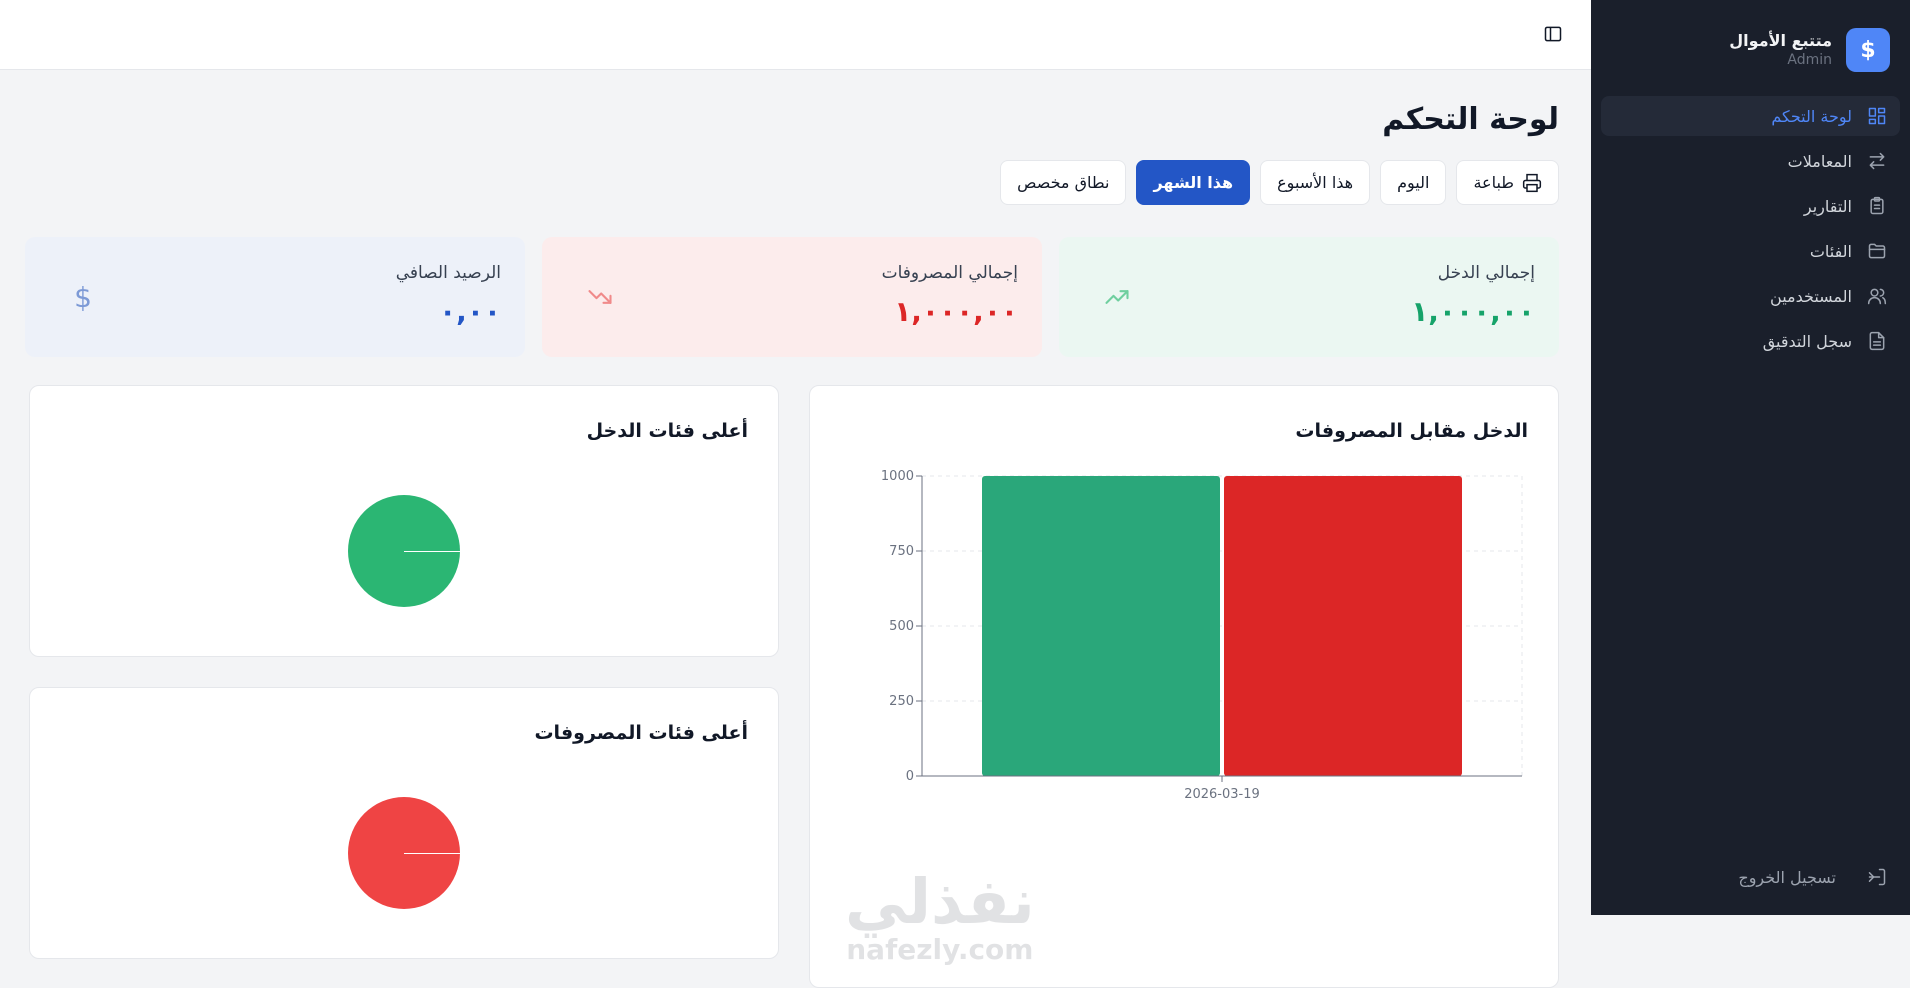  I want to click on transfer-arrows-icon, so click(1877, 161).